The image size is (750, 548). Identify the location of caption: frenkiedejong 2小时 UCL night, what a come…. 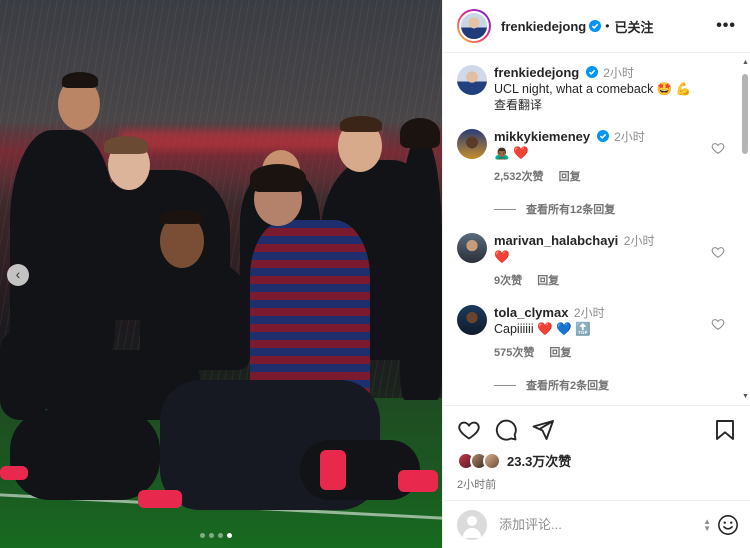
(591, 89).